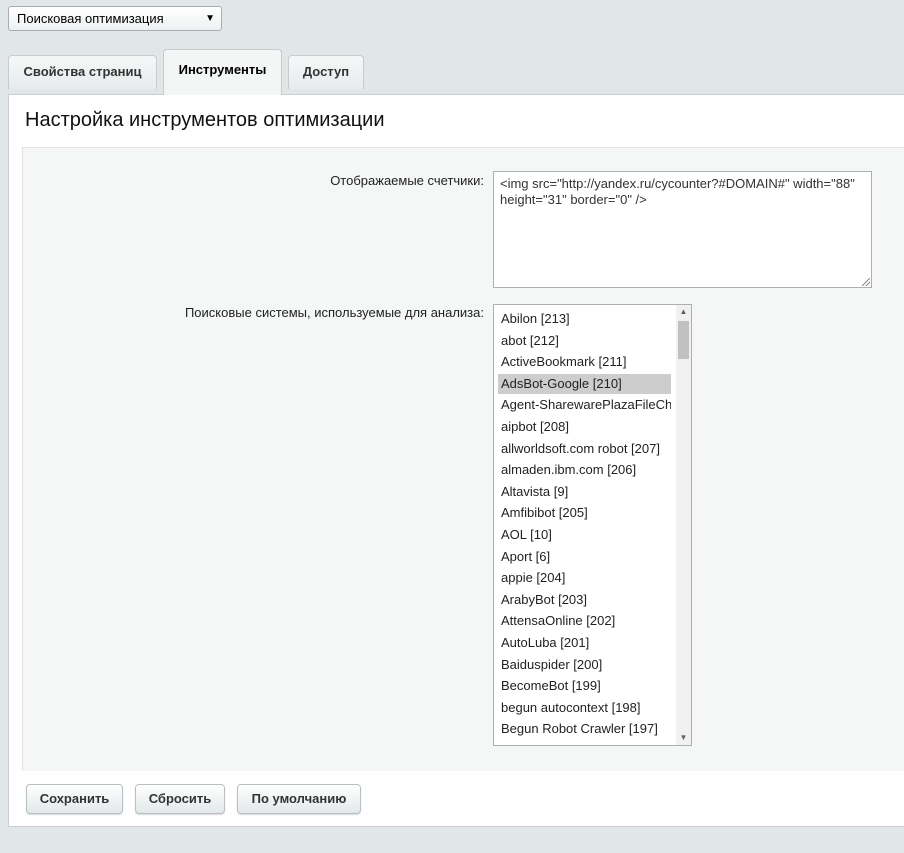 This screenshot has height=853, width=904. Describe the element at coordinates (584, 621) in the screenshot. I see `search-engine-option: AttensaOnline [202]` at that location.